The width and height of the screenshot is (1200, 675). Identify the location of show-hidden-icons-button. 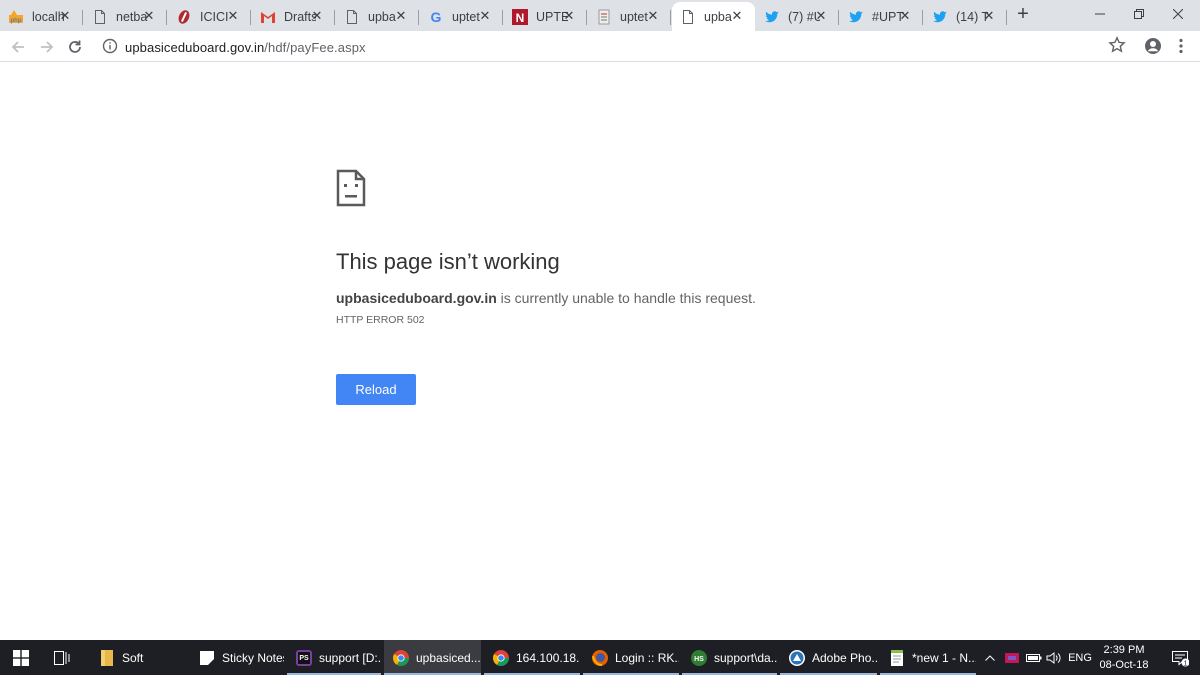
(990, 657).